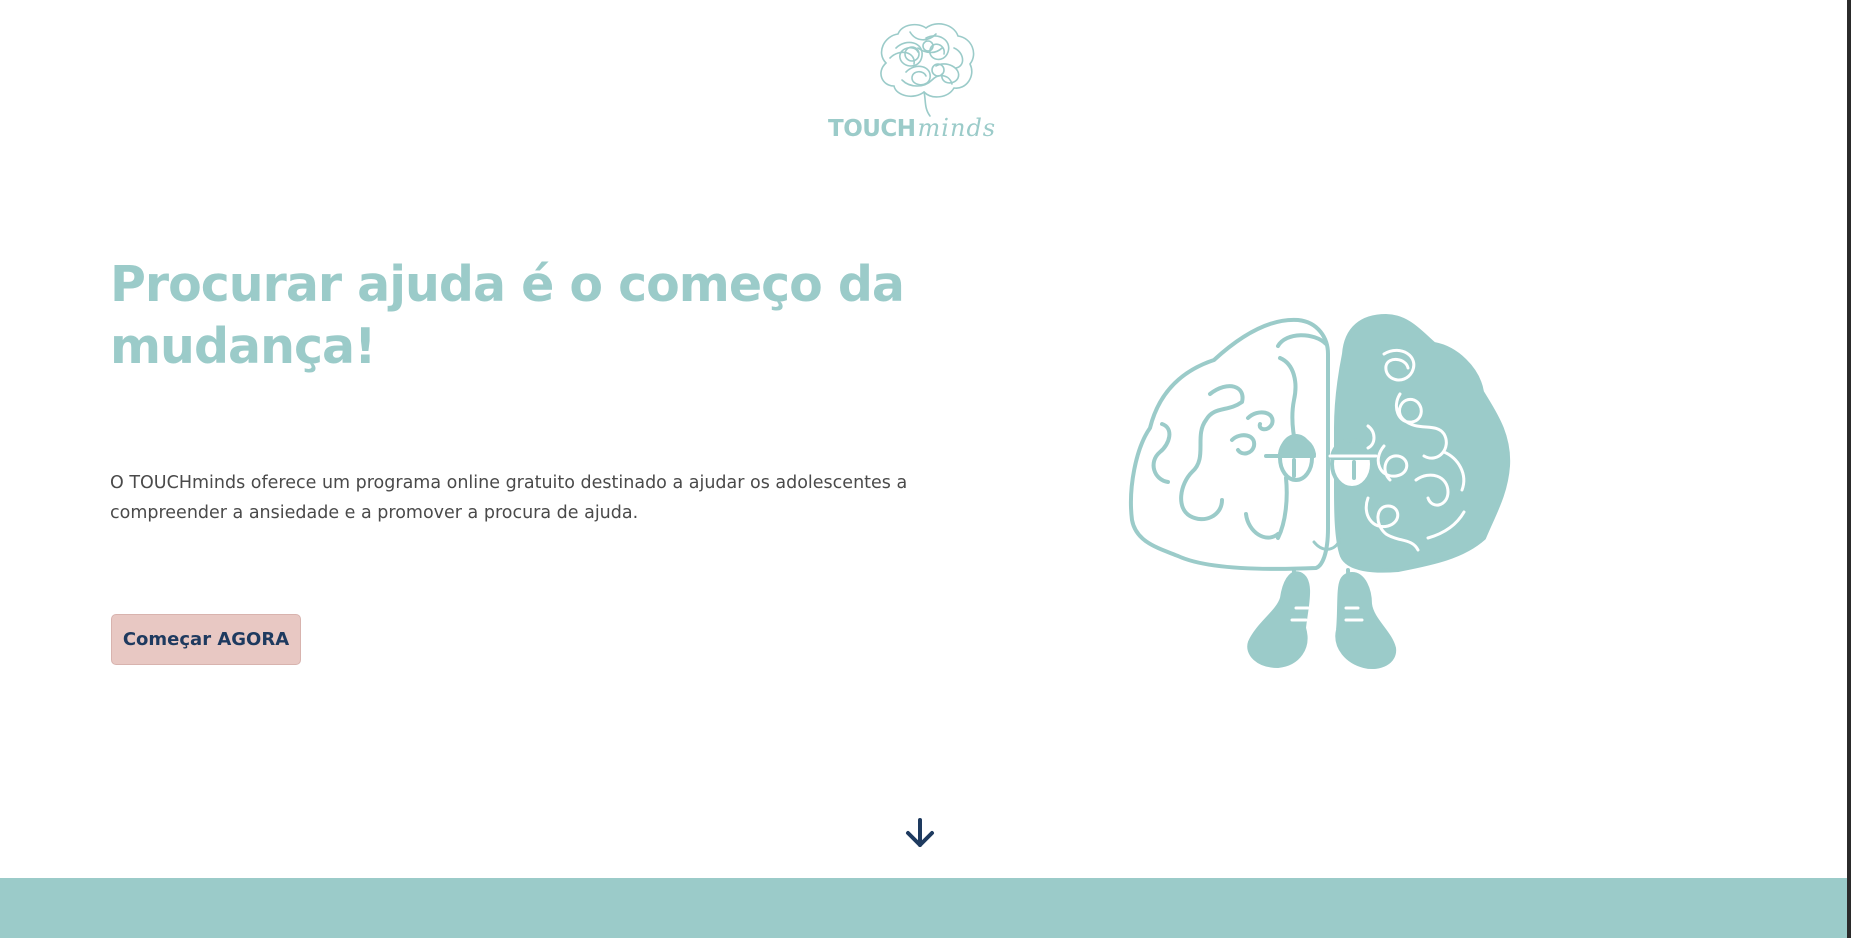  Describe the element at coordinates (507, 315) in the screenshot. I see `hero-title: Procurar ajuda é o começo da mudança!` at that location.